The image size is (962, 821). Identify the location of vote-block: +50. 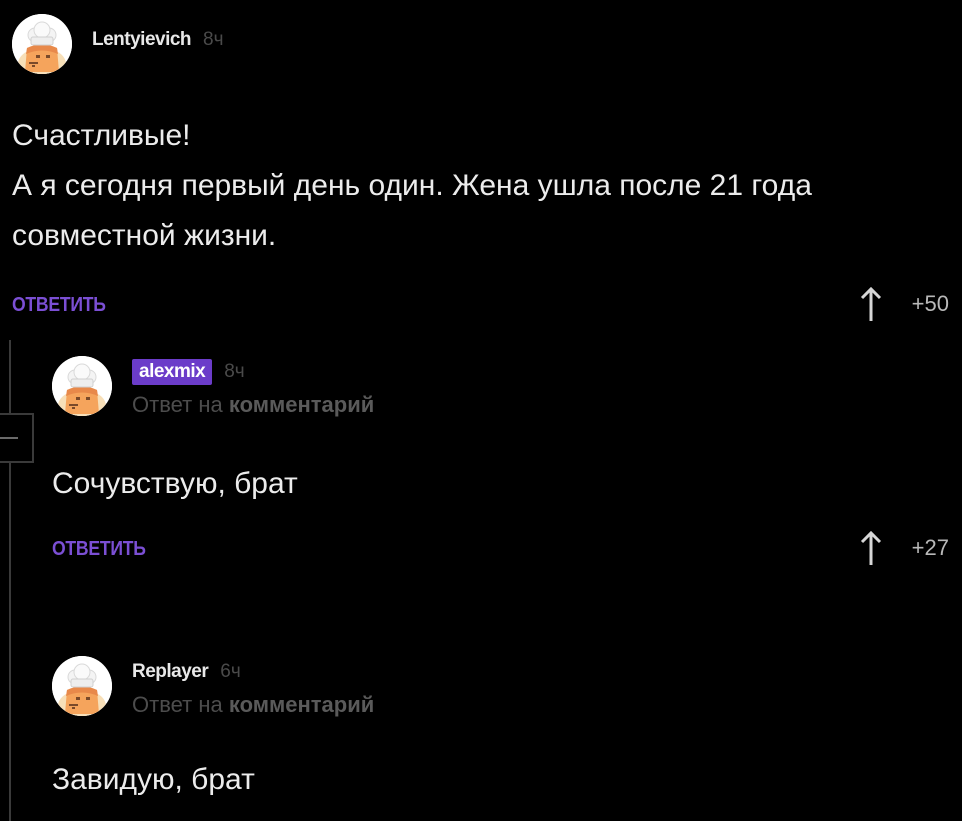
(904, 304).